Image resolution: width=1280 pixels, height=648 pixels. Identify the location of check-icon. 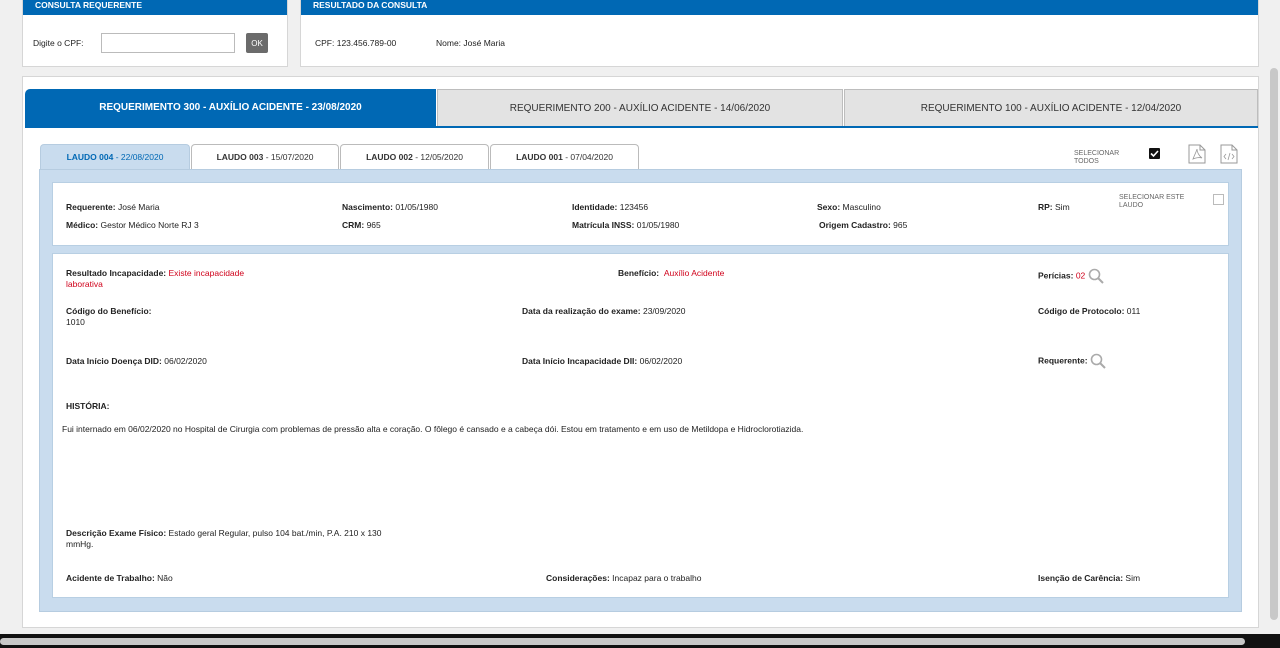
(1154, 154).